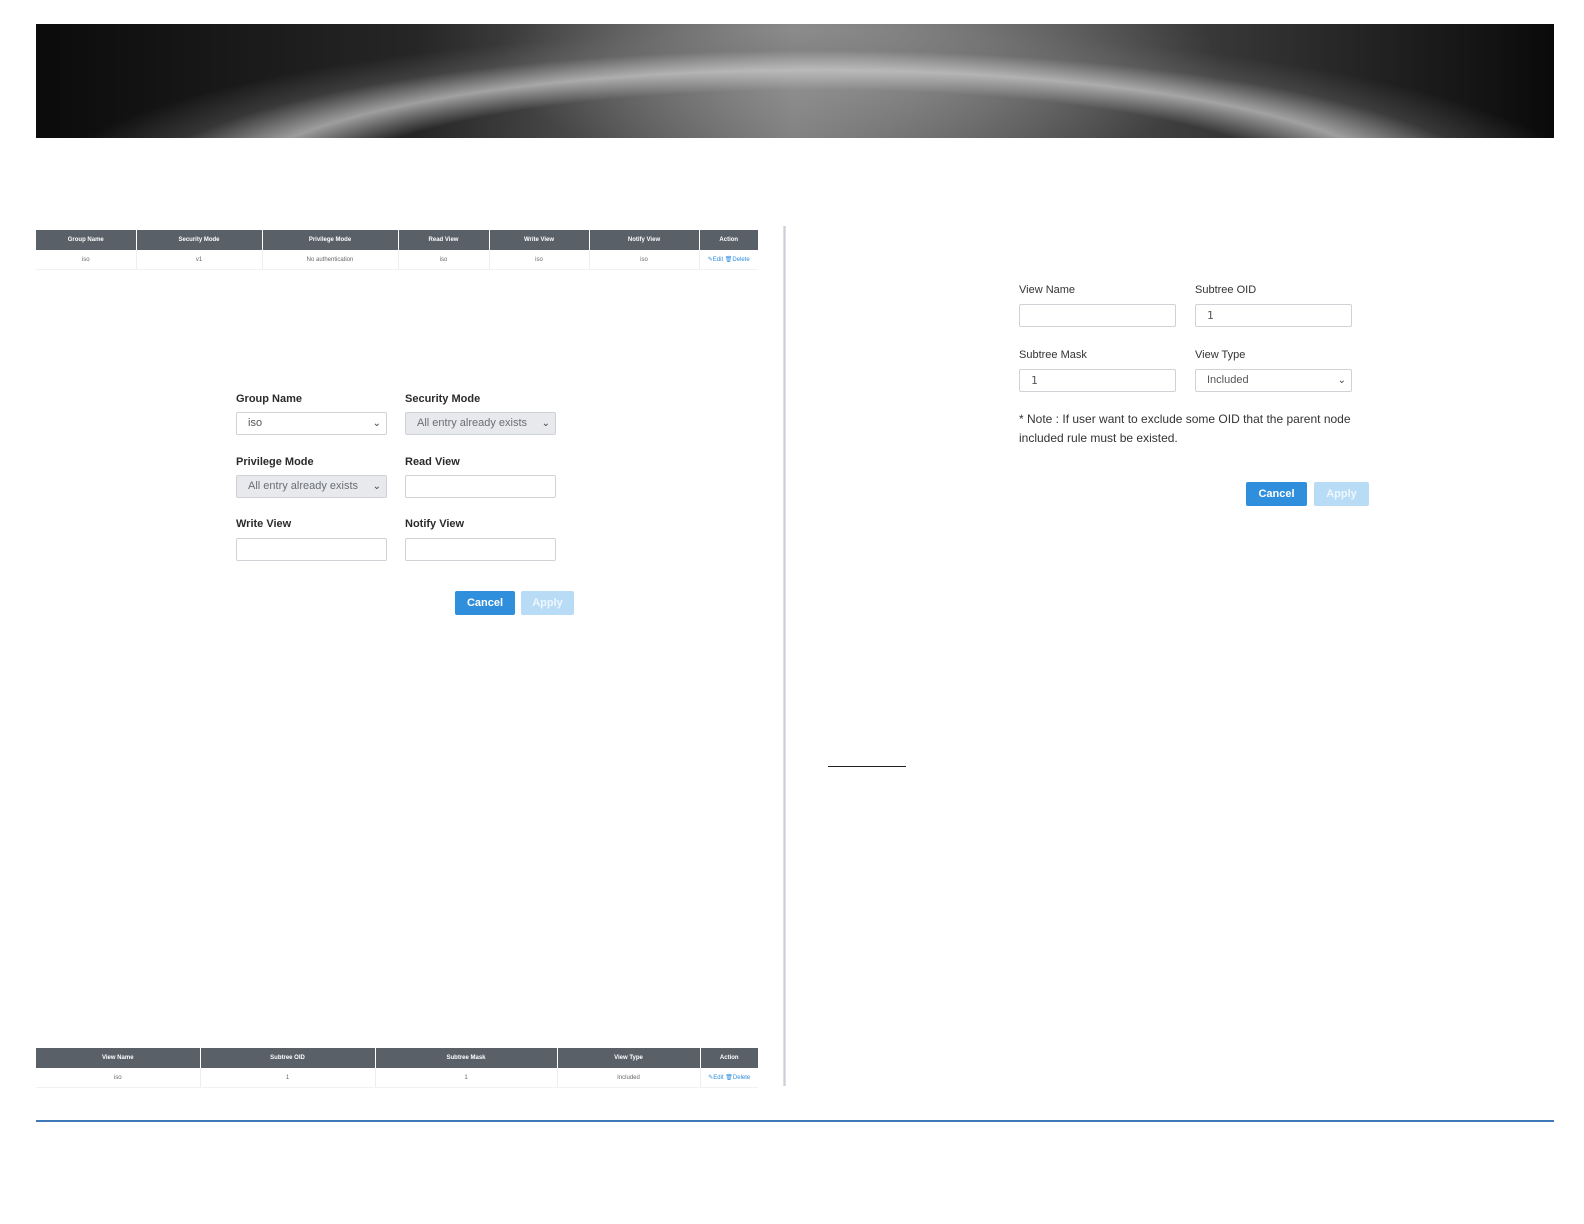 The height and width of the screenshot is (1224, 1584). What do you see at coordinates (118, 1058) in the screenshot?
I see `column-header: View Name` at bounding box center [118, 1058].